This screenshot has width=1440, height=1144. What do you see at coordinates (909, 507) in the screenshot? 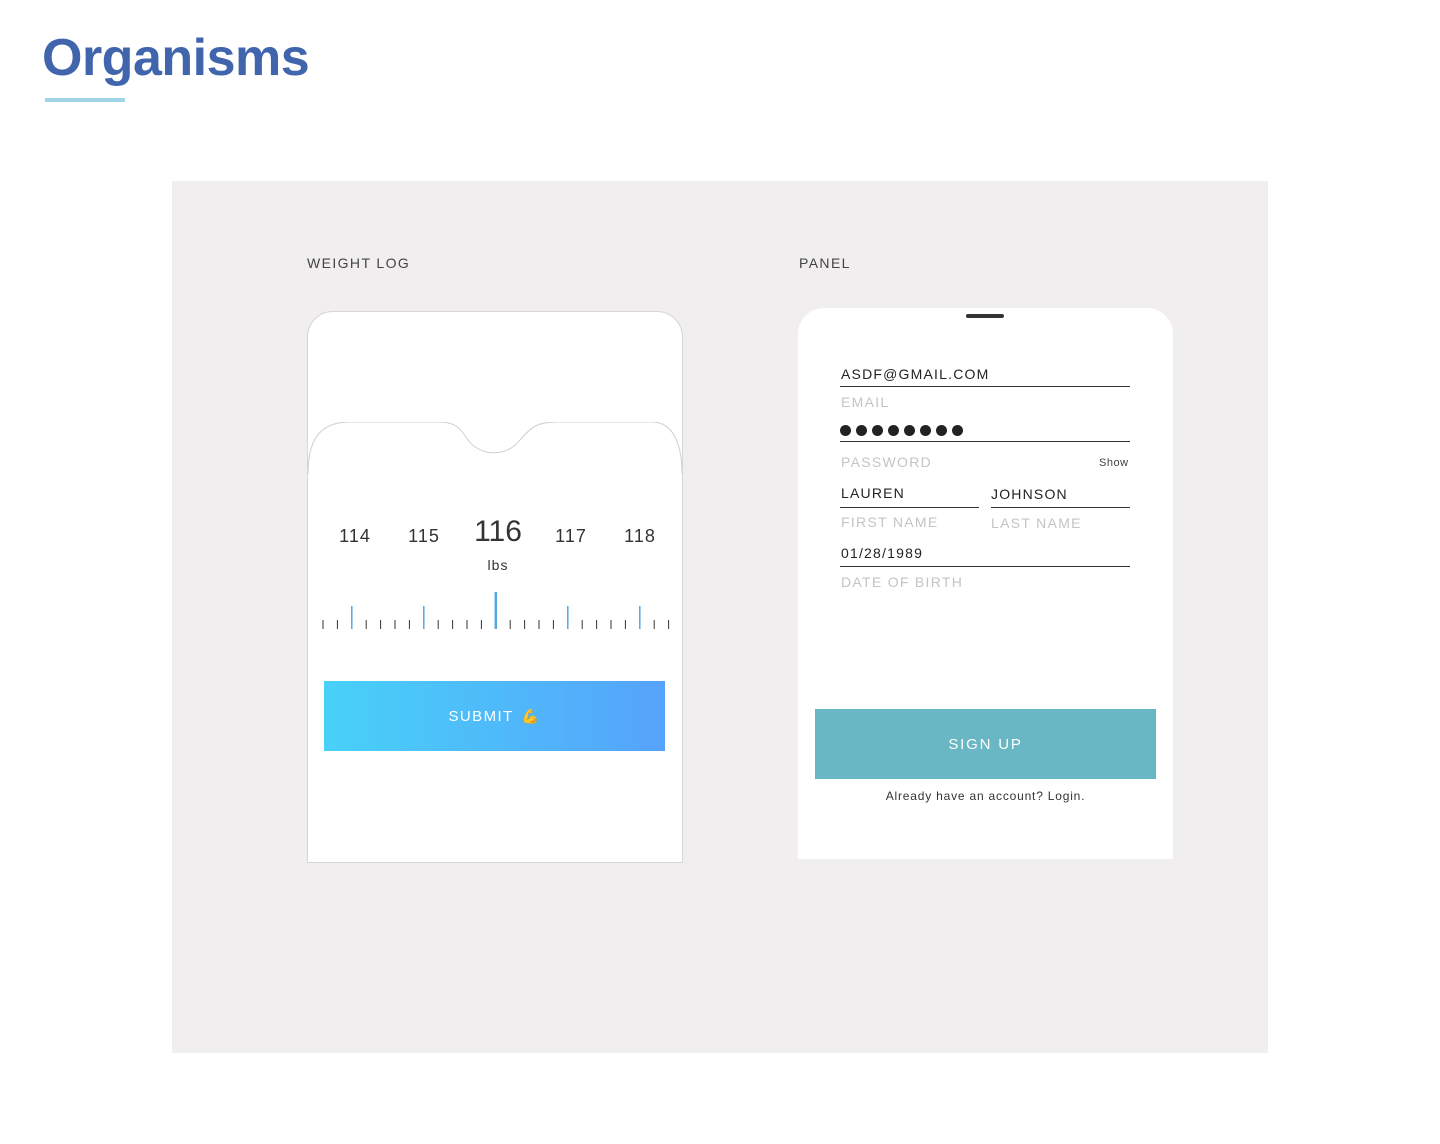
I see `first-name-underline` at bounding box center [909, 507].